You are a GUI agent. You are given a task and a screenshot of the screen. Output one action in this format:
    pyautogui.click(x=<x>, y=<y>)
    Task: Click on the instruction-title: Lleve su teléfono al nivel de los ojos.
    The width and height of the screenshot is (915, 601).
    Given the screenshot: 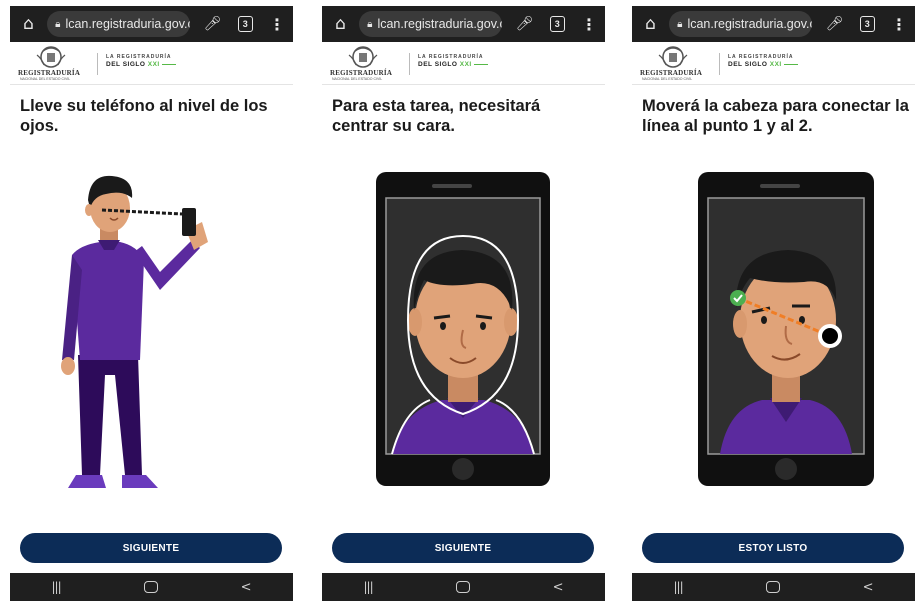 What is the action you would take?
    pyautogui.click(x=144, y=116)
    